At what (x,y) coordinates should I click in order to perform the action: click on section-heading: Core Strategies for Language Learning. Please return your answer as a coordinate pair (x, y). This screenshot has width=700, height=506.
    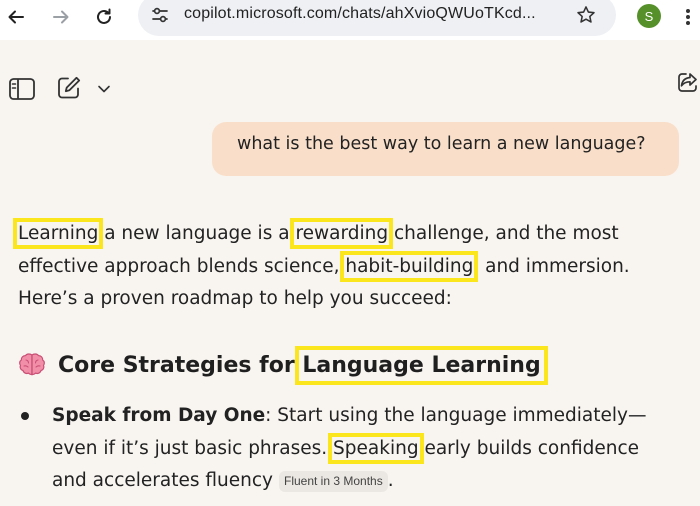
    Looking at the image, I should click on (283, 365).